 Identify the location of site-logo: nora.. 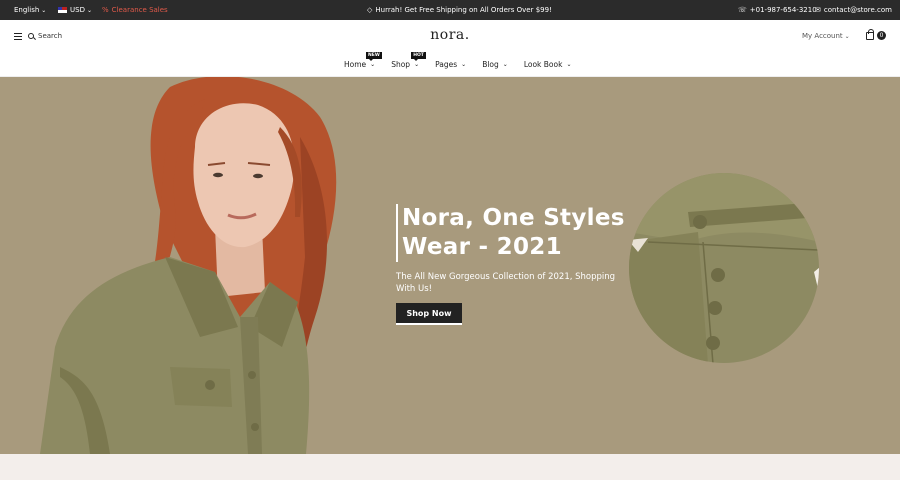
(450, 35).